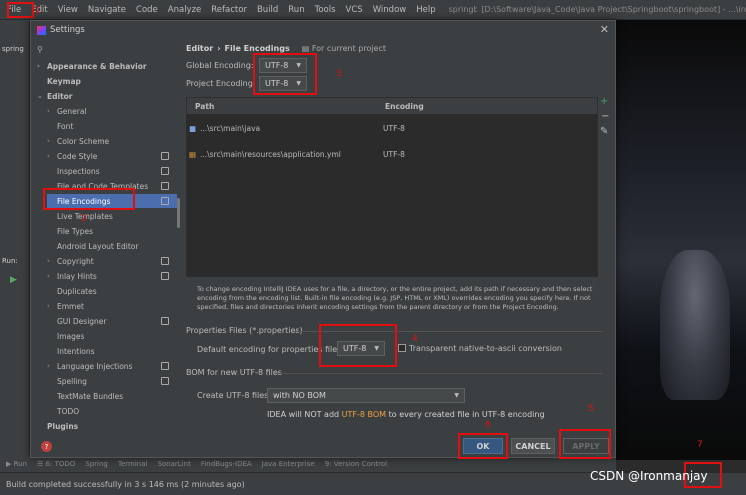 Image resolution: width=746 pixels, height=495 pixels. Describe the element at coordinates (112, 381) in the screenshot. I see `sidebar-item-spelling: Spelling` at that location.